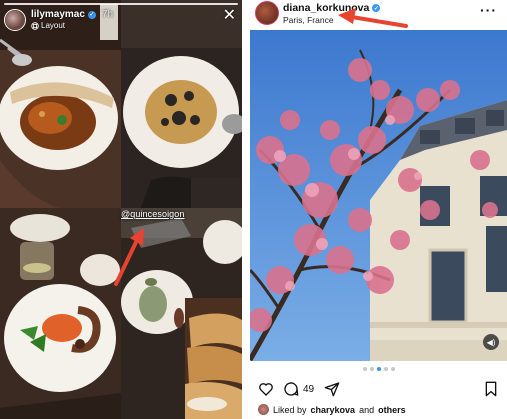 The image size is (507, 419). I want to click on liked-by-user: charykova, so click(333, 410).